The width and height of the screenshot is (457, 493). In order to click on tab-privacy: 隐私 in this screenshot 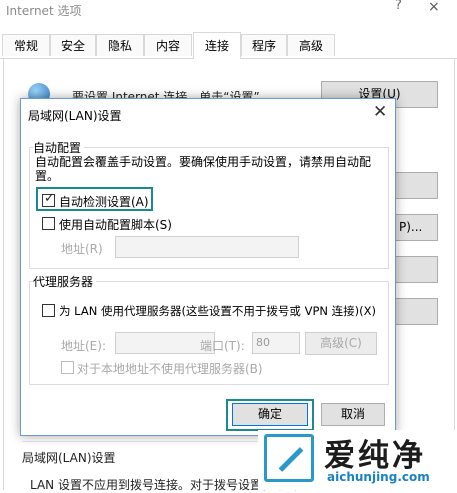, I will do `click(120, 45)`.